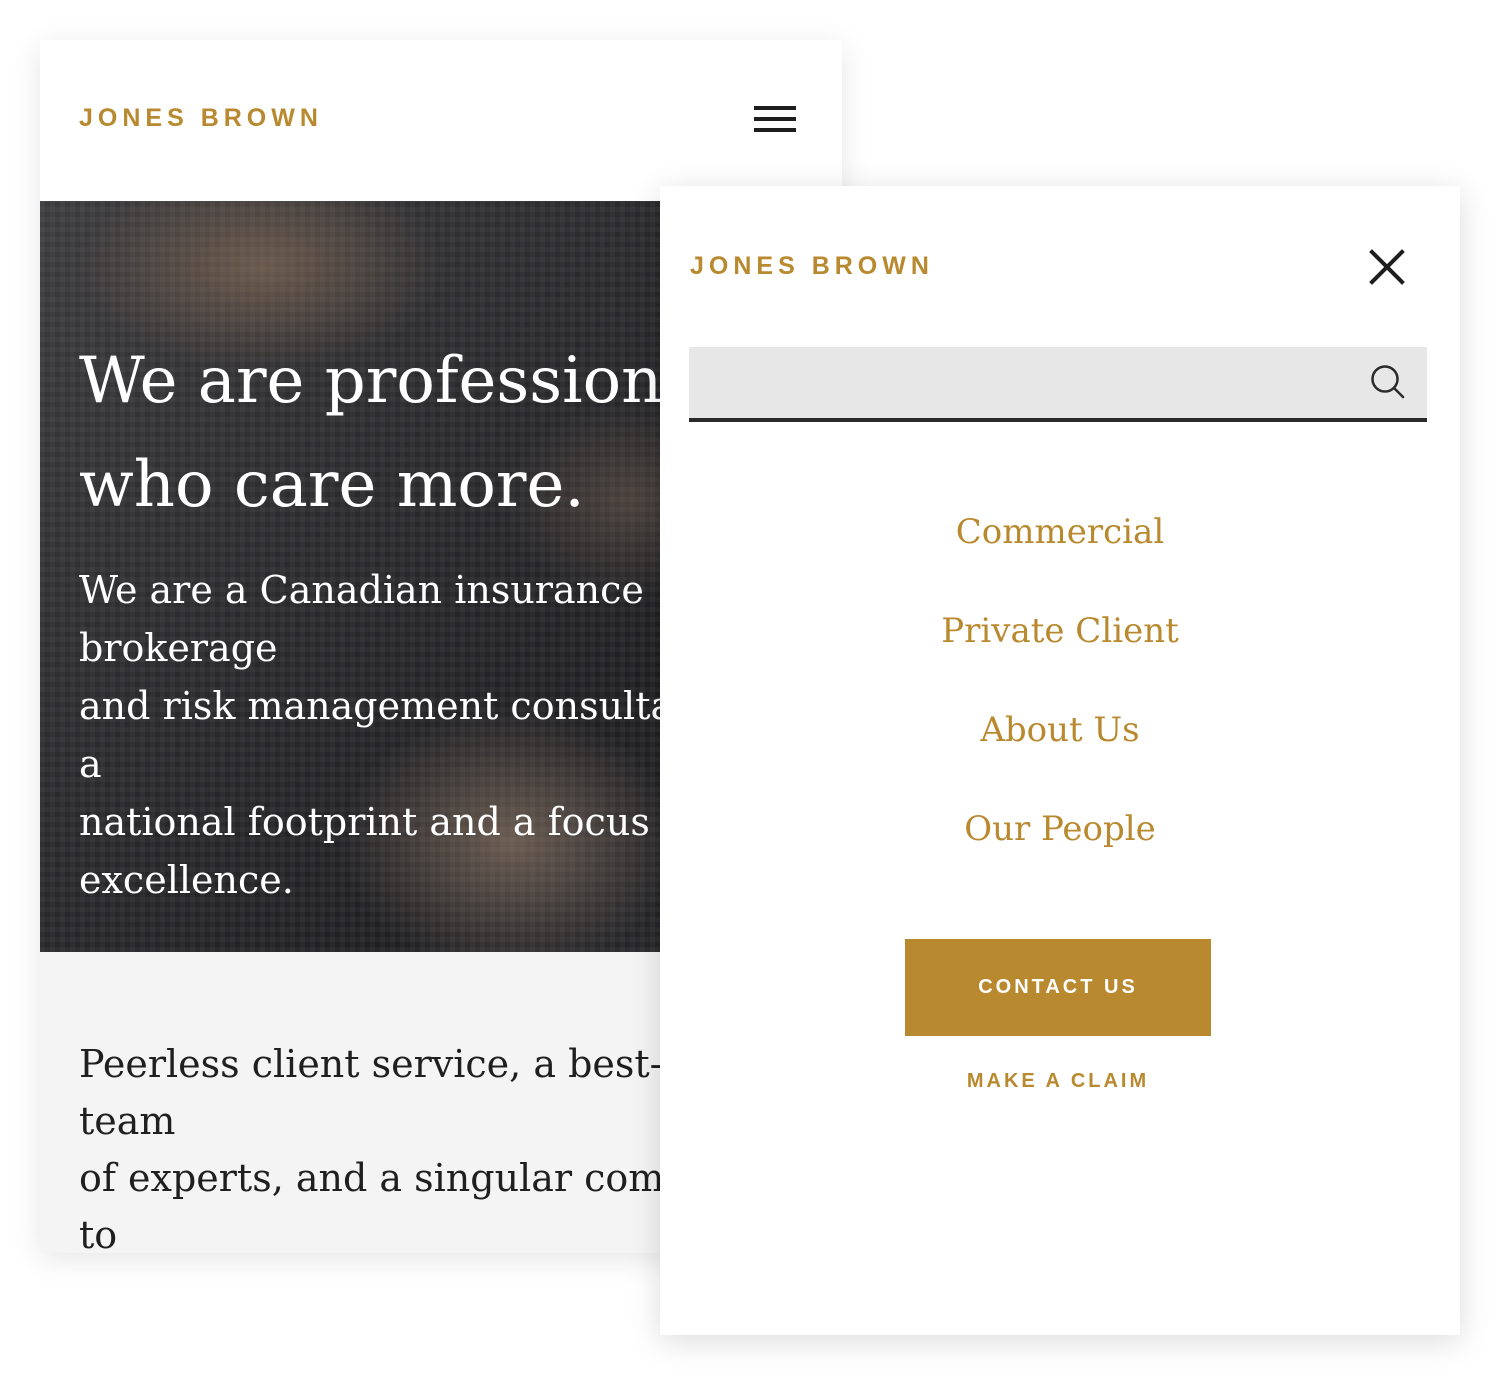  I want to click on search-bar, so click(1058, 384).